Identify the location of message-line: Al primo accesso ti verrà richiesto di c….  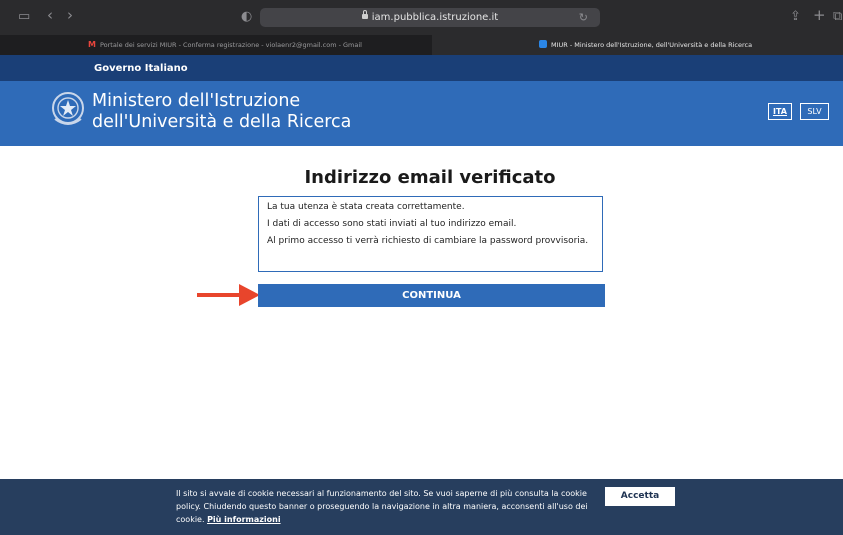
(428, 241).